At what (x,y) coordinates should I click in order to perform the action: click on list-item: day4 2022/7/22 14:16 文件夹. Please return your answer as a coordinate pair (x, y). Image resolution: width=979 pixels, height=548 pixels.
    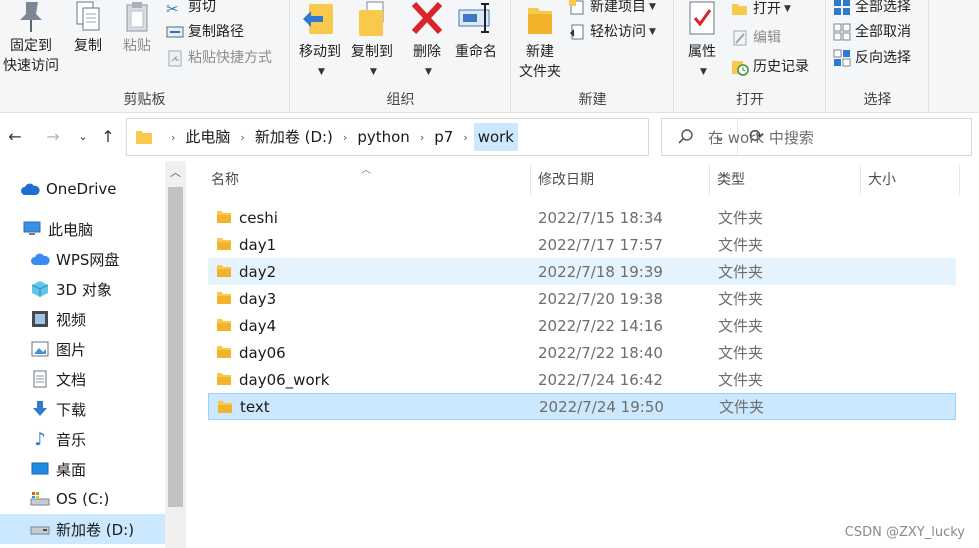
    Looking at the image, I should click on (582, 325).